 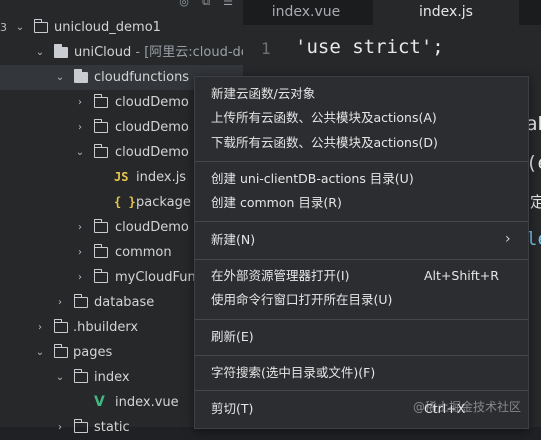 I want to click on vue-file-icon: V, so click(x=99, y=402).